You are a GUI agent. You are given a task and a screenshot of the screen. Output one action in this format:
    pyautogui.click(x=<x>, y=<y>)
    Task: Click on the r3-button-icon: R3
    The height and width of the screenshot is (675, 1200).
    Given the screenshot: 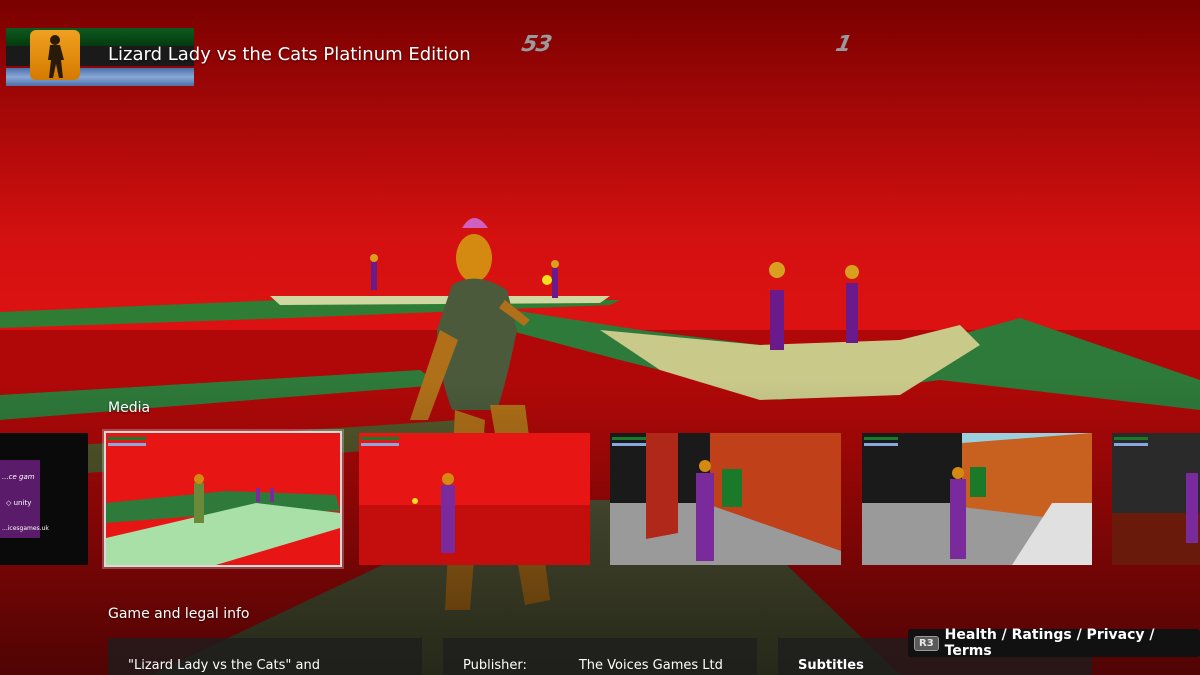 What is the action you would take?
    pyautogui.click(x=926, y=643)
    